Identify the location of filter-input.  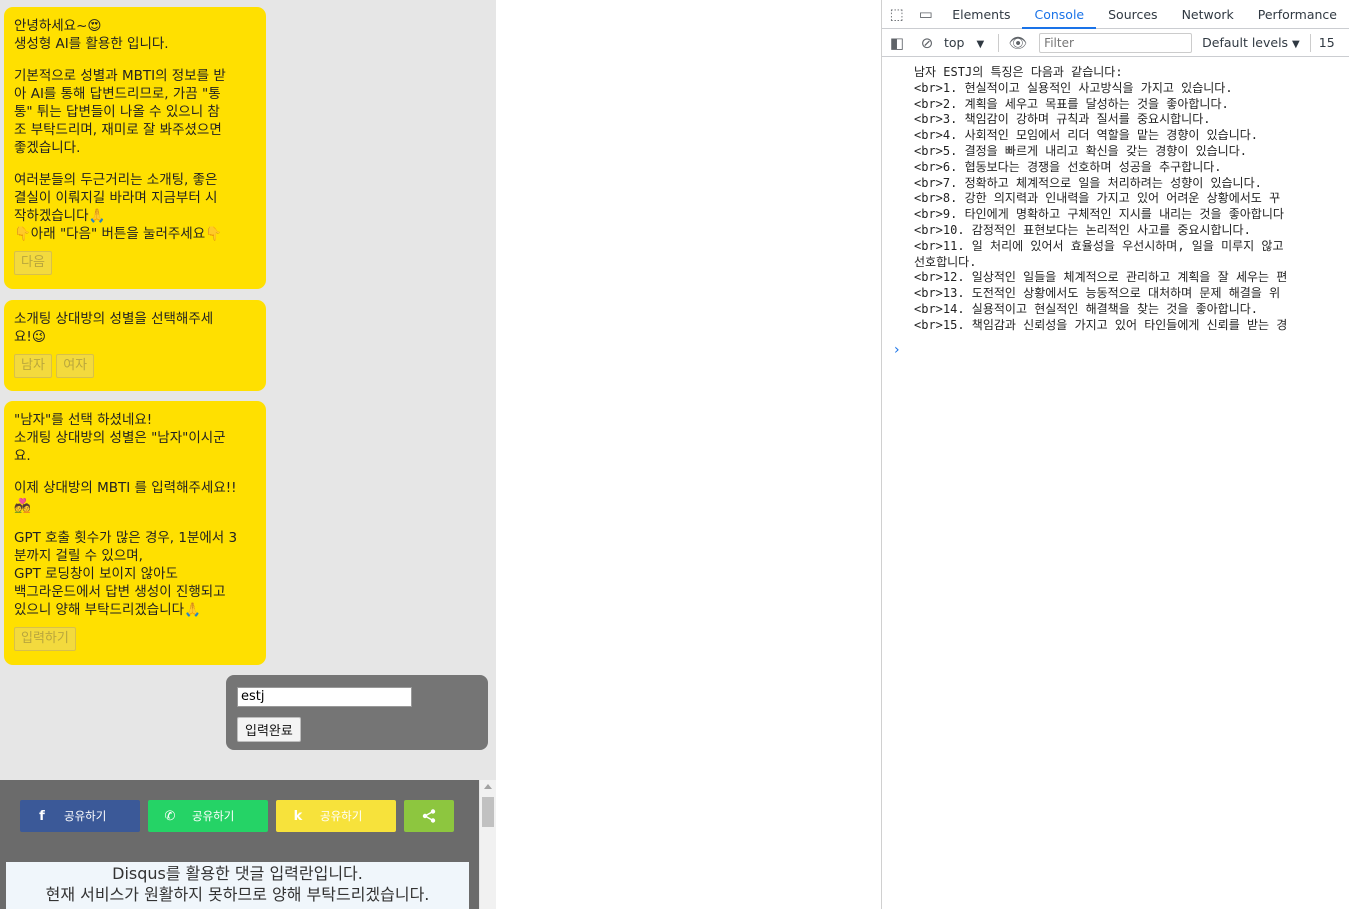
(1116, 42).